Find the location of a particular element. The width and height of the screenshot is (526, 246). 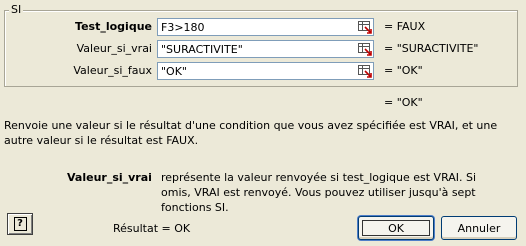

help-button: ? is located at coordinates (20, 224).